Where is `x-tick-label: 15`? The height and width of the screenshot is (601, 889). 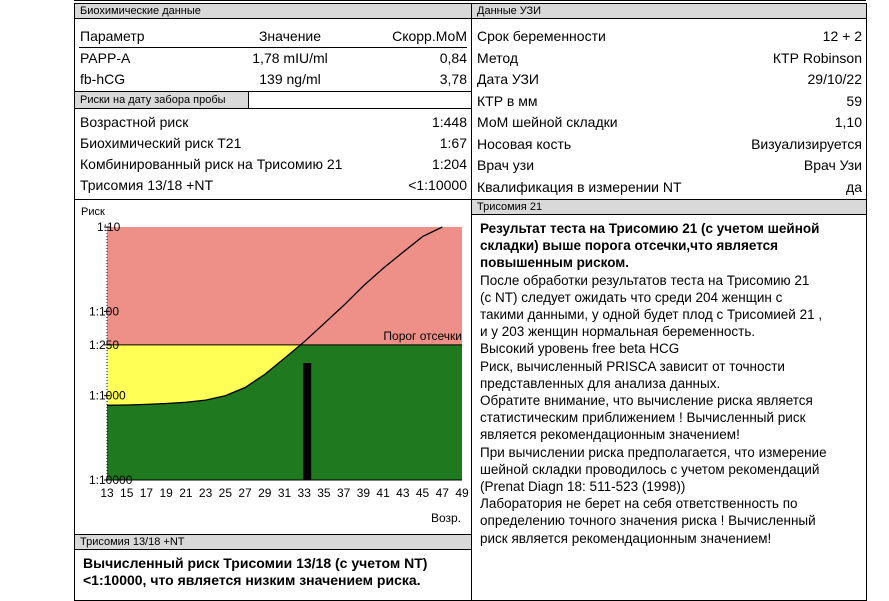 x-tick-label: 15 is located at coordinates (127, 493).